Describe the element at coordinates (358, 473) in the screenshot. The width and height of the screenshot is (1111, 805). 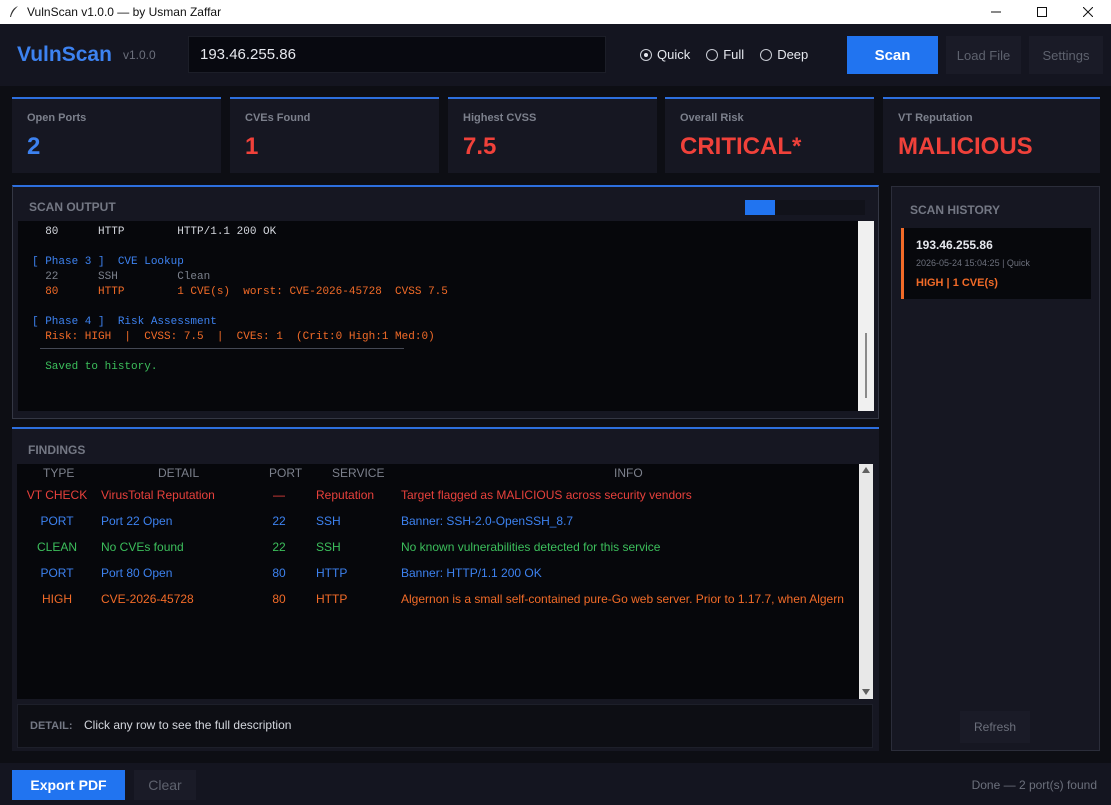
I see `column-header-service: SERVICE` at that location.